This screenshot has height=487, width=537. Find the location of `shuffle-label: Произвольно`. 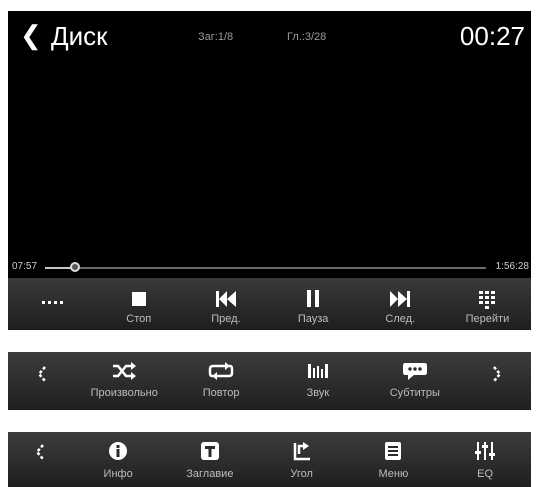

shuffle-label: Произвольно is located at coordinates (124, 393).